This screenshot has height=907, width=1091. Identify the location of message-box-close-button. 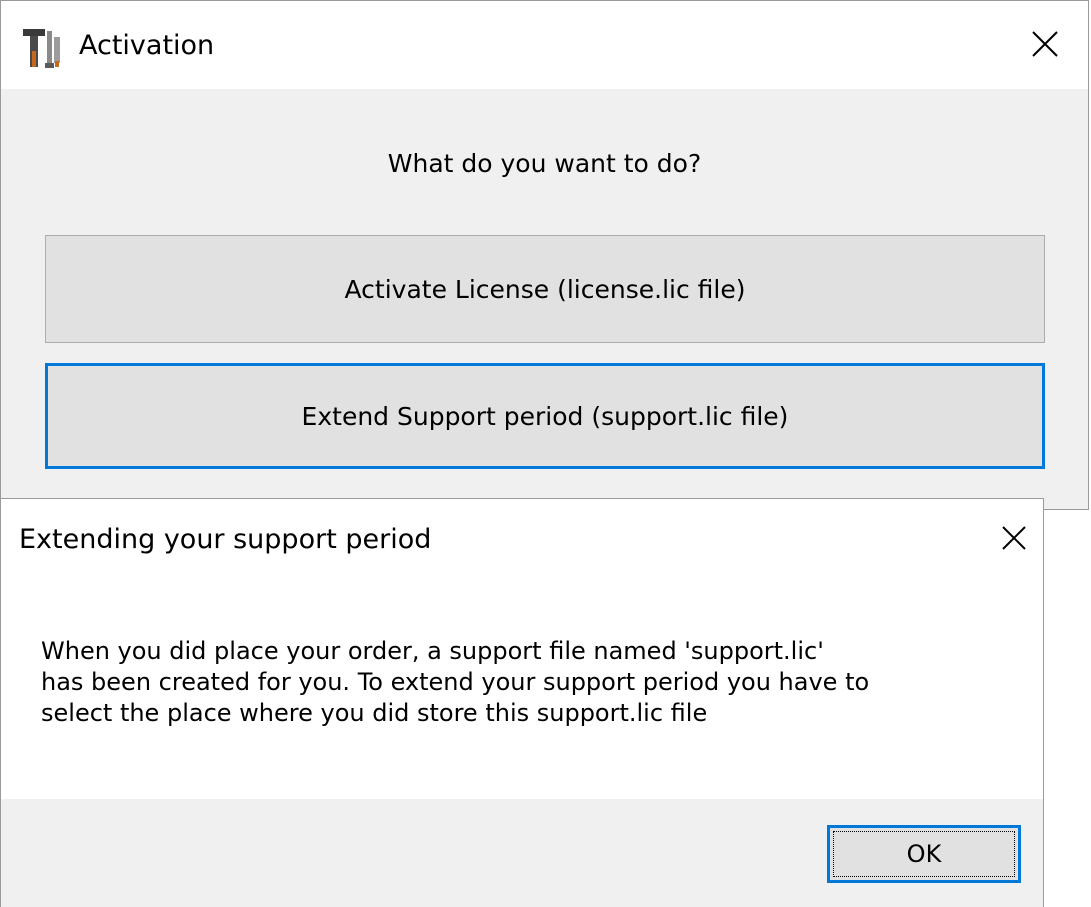
(1014, 540).